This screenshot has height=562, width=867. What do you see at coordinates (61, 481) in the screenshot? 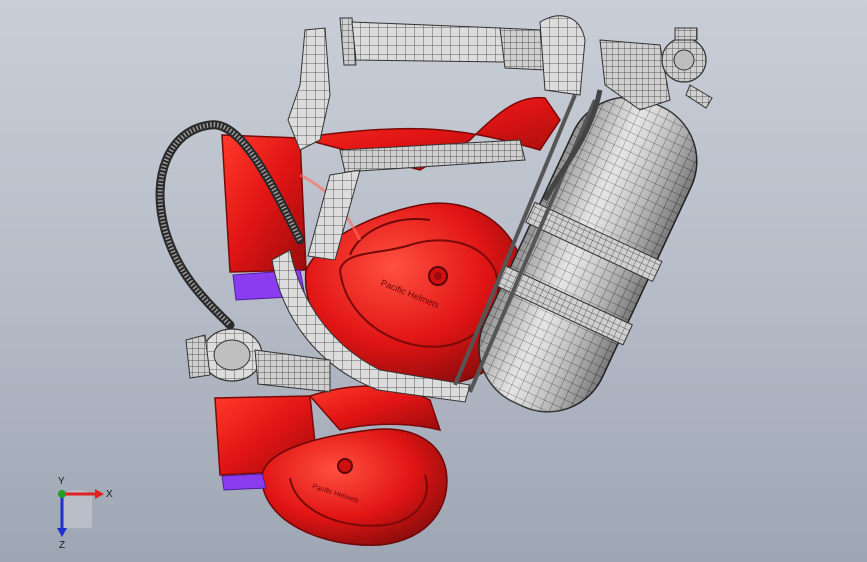
I see `y-axis-label: Y` at bounding box center [61, 481].